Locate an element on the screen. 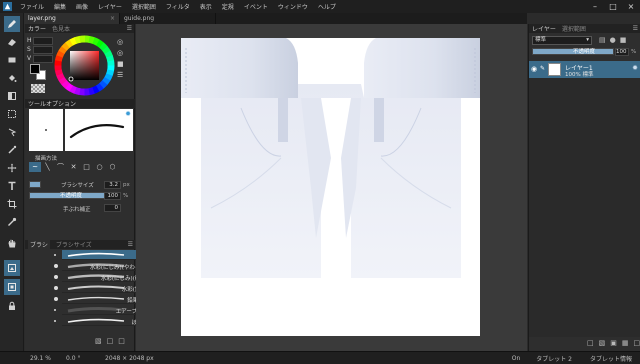  v-input is located at coordinates (43, 58).